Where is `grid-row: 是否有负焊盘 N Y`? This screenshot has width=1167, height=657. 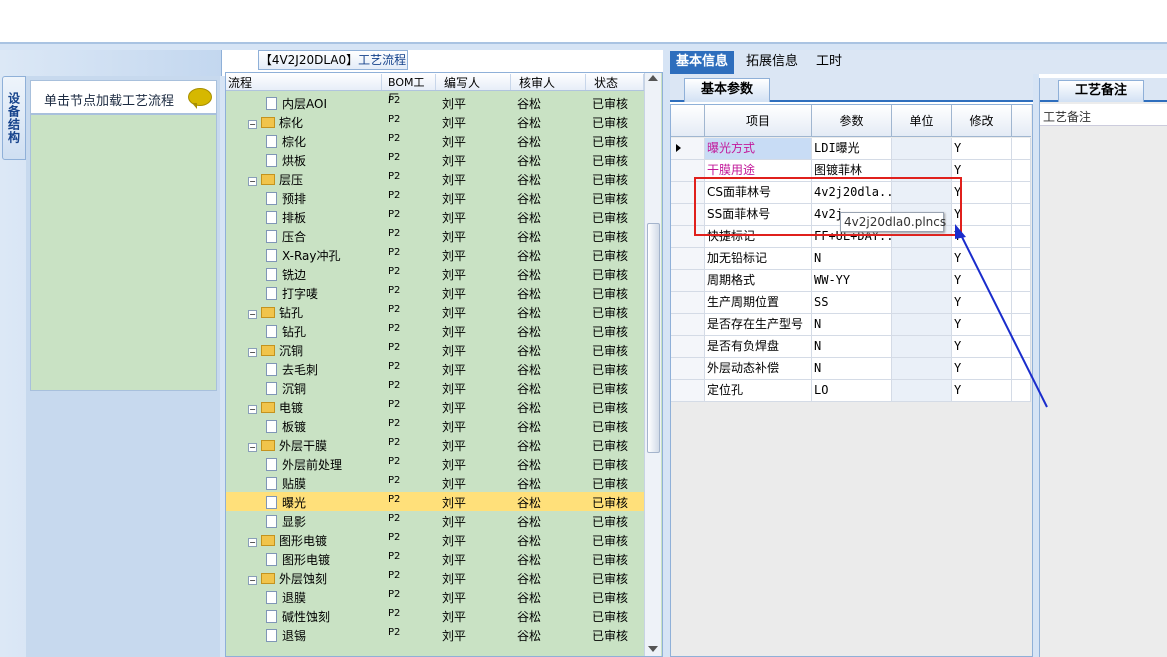 grid-row: 是否有负焊盘 N Y is located at coordinates (851, 347).